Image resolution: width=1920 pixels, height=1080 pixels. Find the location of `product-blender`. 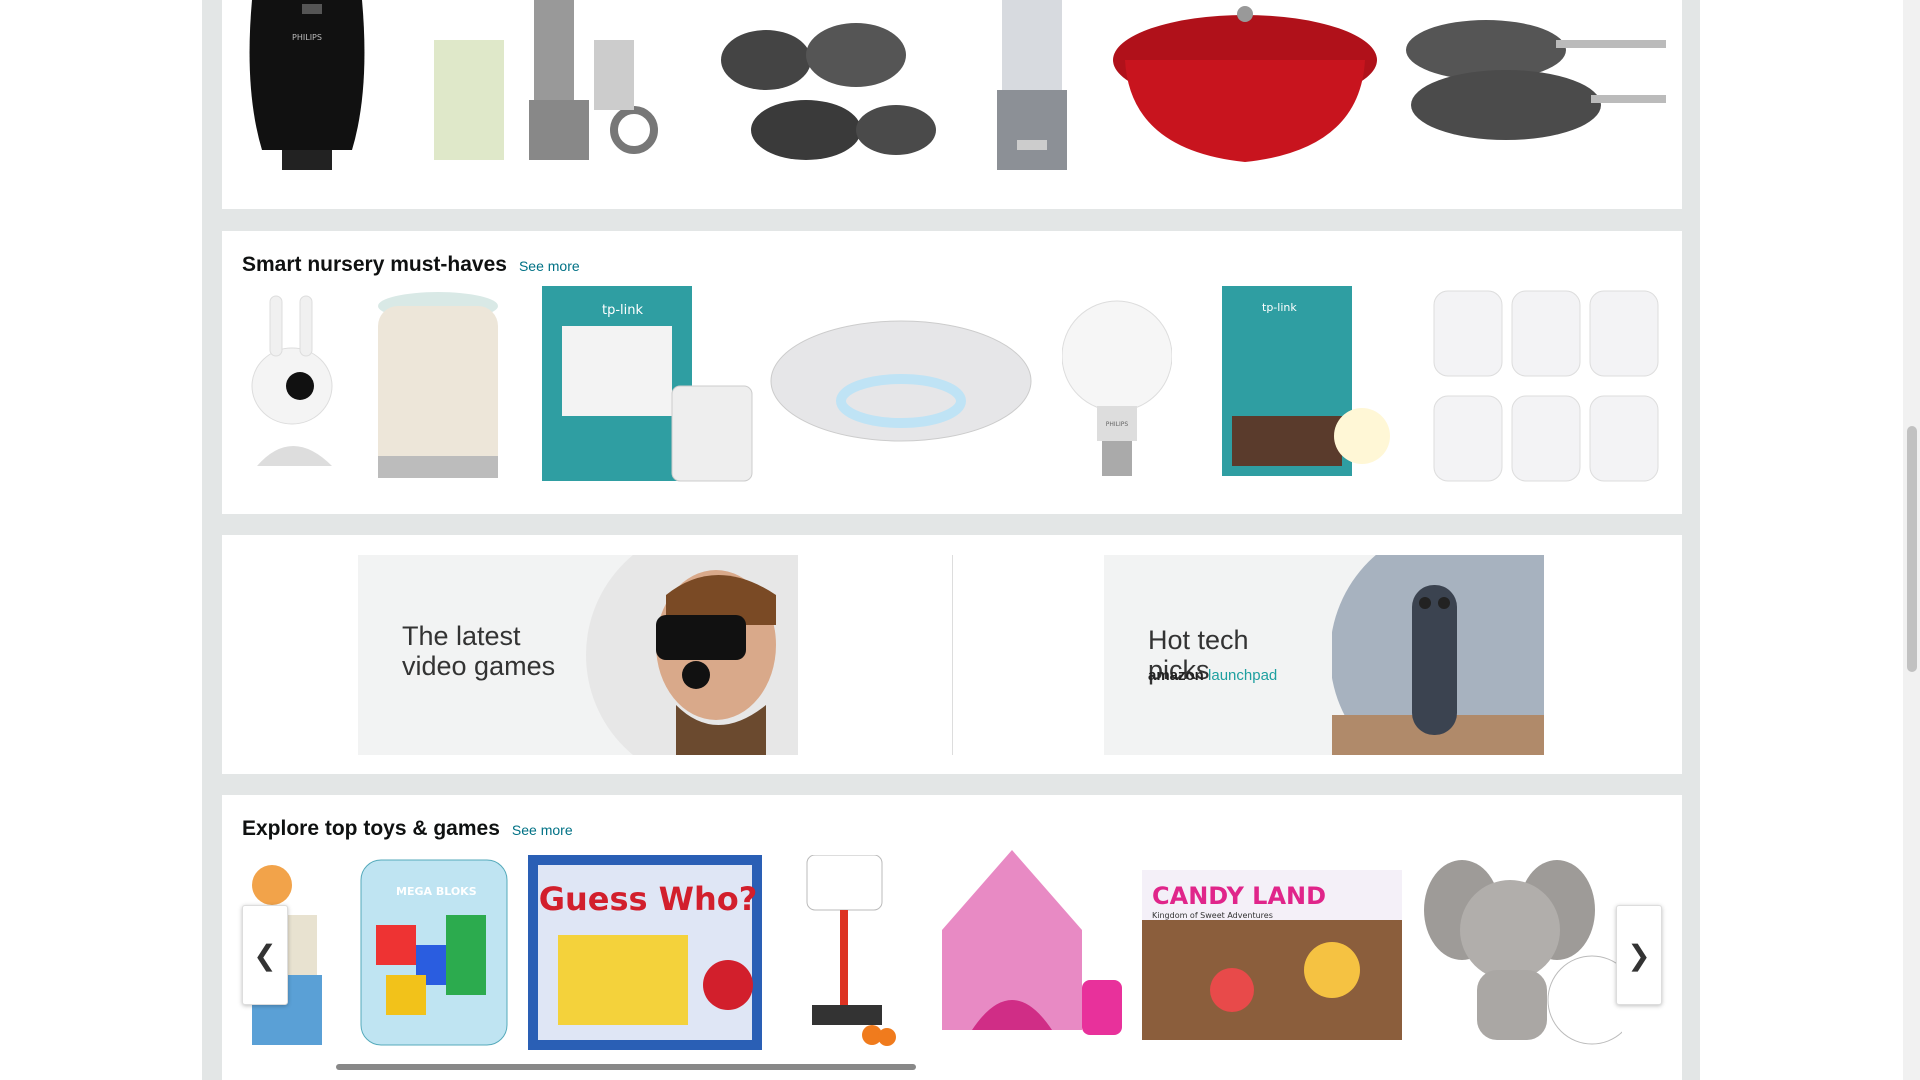

product-blender is located at coordinates (562, 89).